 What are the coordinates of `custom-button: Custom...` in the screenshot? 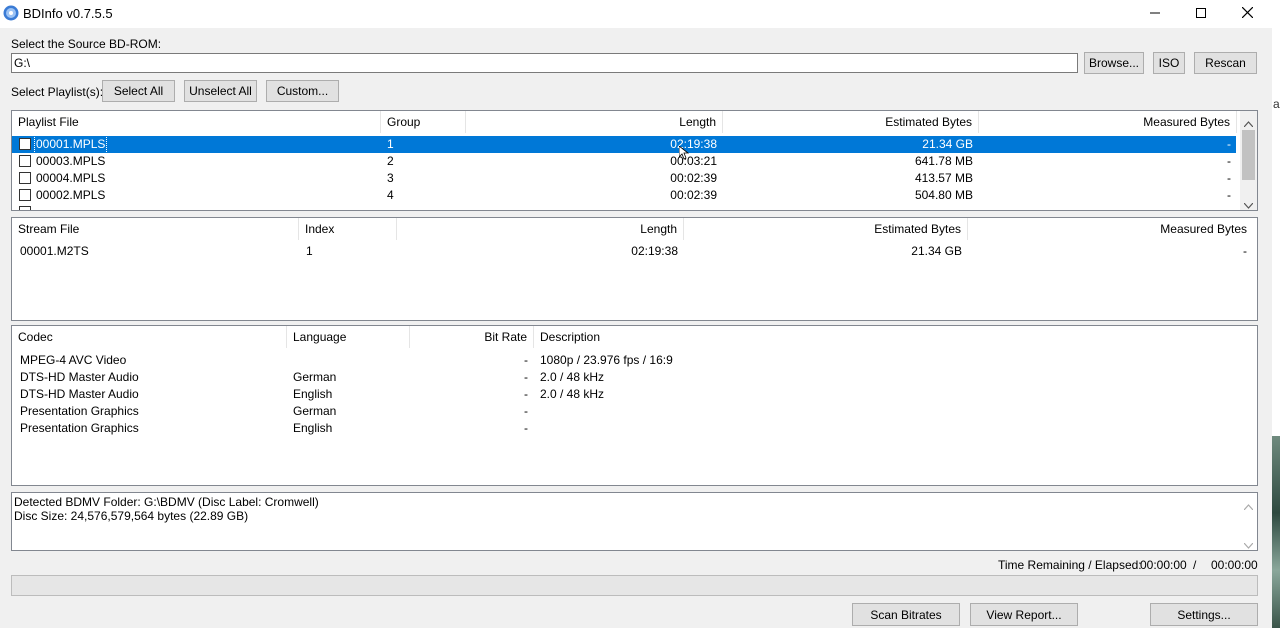 It's located at (302, 91).